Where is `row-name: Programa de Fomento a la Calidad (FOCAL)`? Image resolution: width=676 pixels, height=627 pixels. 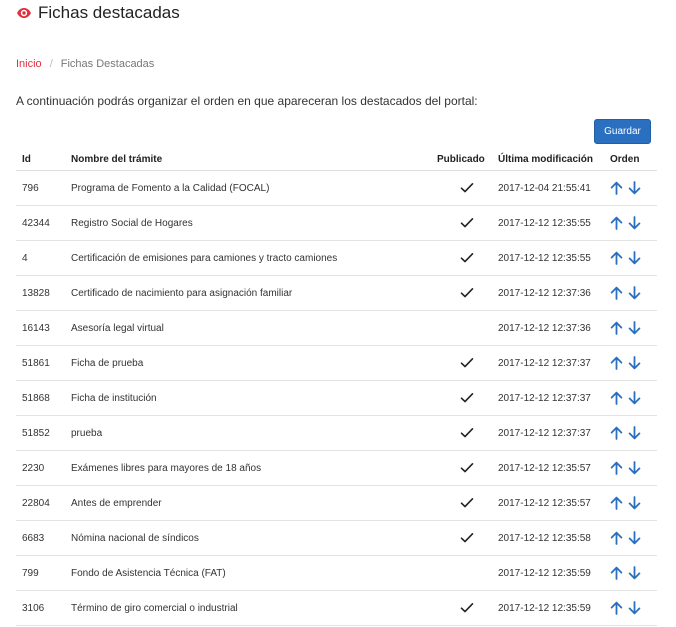 row-name: Programa de Fomento a la Calidad (FOCAL) is located at coordinates (254, 188).